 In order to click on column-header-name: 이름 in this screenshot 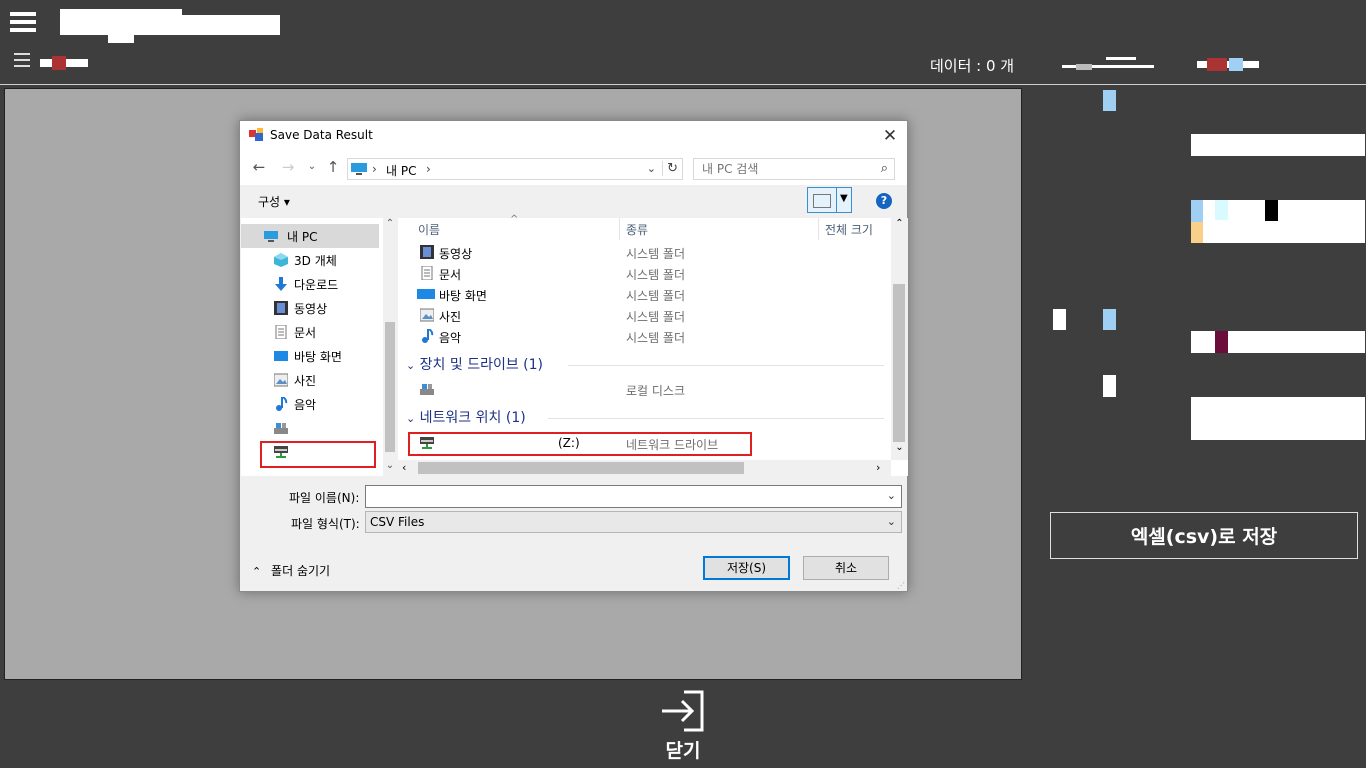, I will do `click(429, 229)`.